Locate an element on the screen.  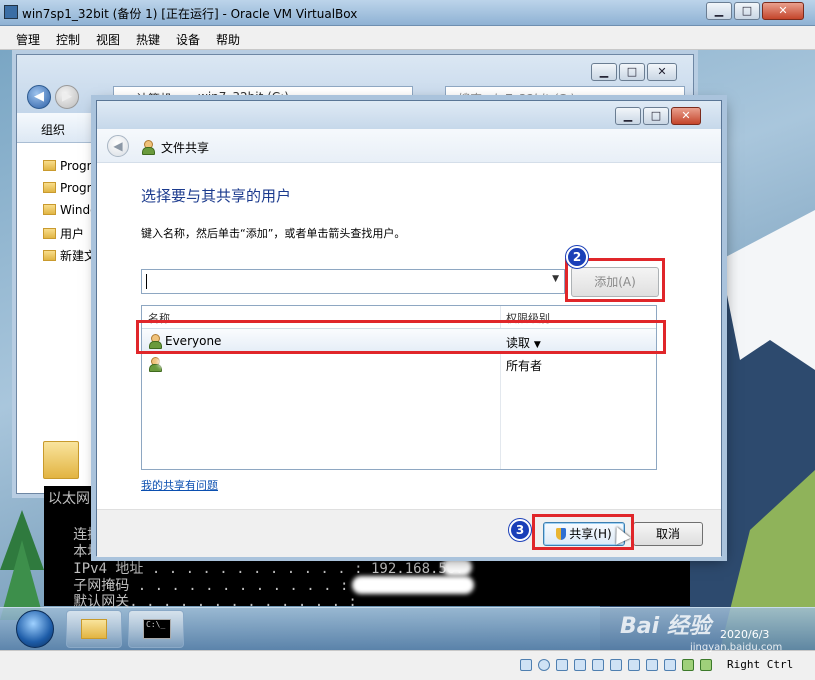
vbox-status-bar: Right Ctrl is located at coordinates (407, 665).